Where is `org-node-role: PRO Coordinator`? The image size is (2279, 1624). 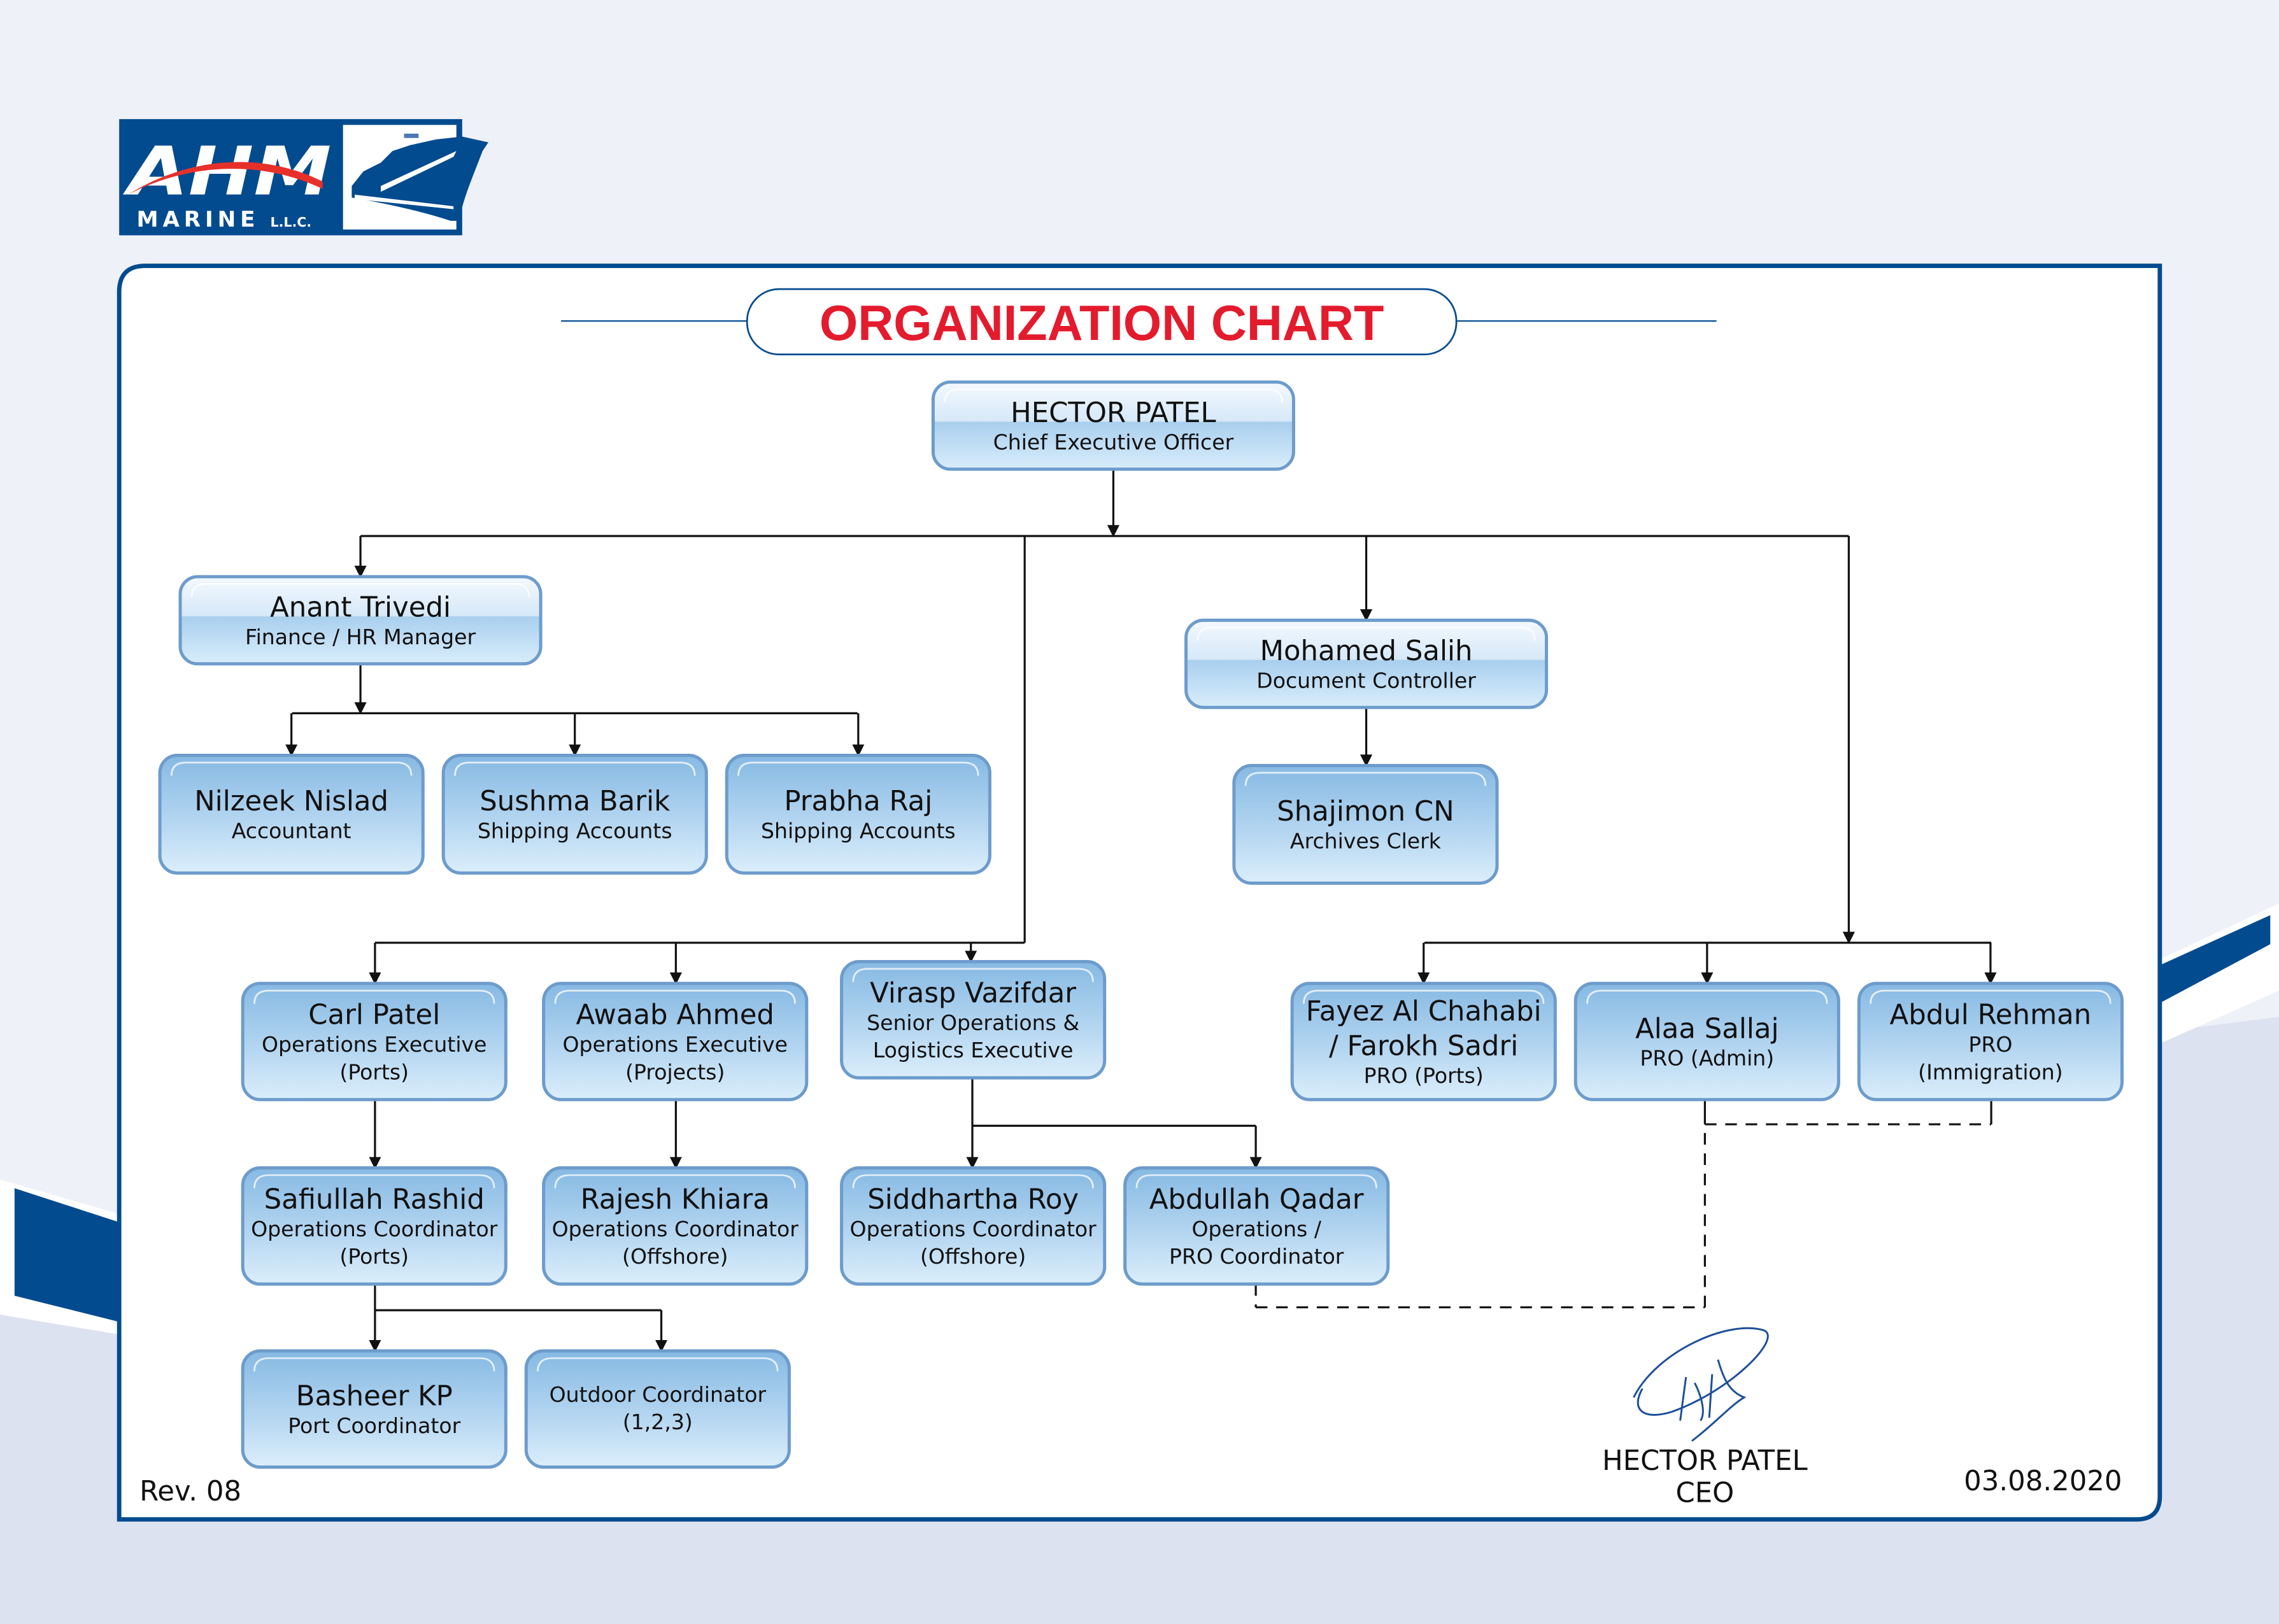 org-node-role: PRO Coordinator is located at coordinates (1256, 1256).